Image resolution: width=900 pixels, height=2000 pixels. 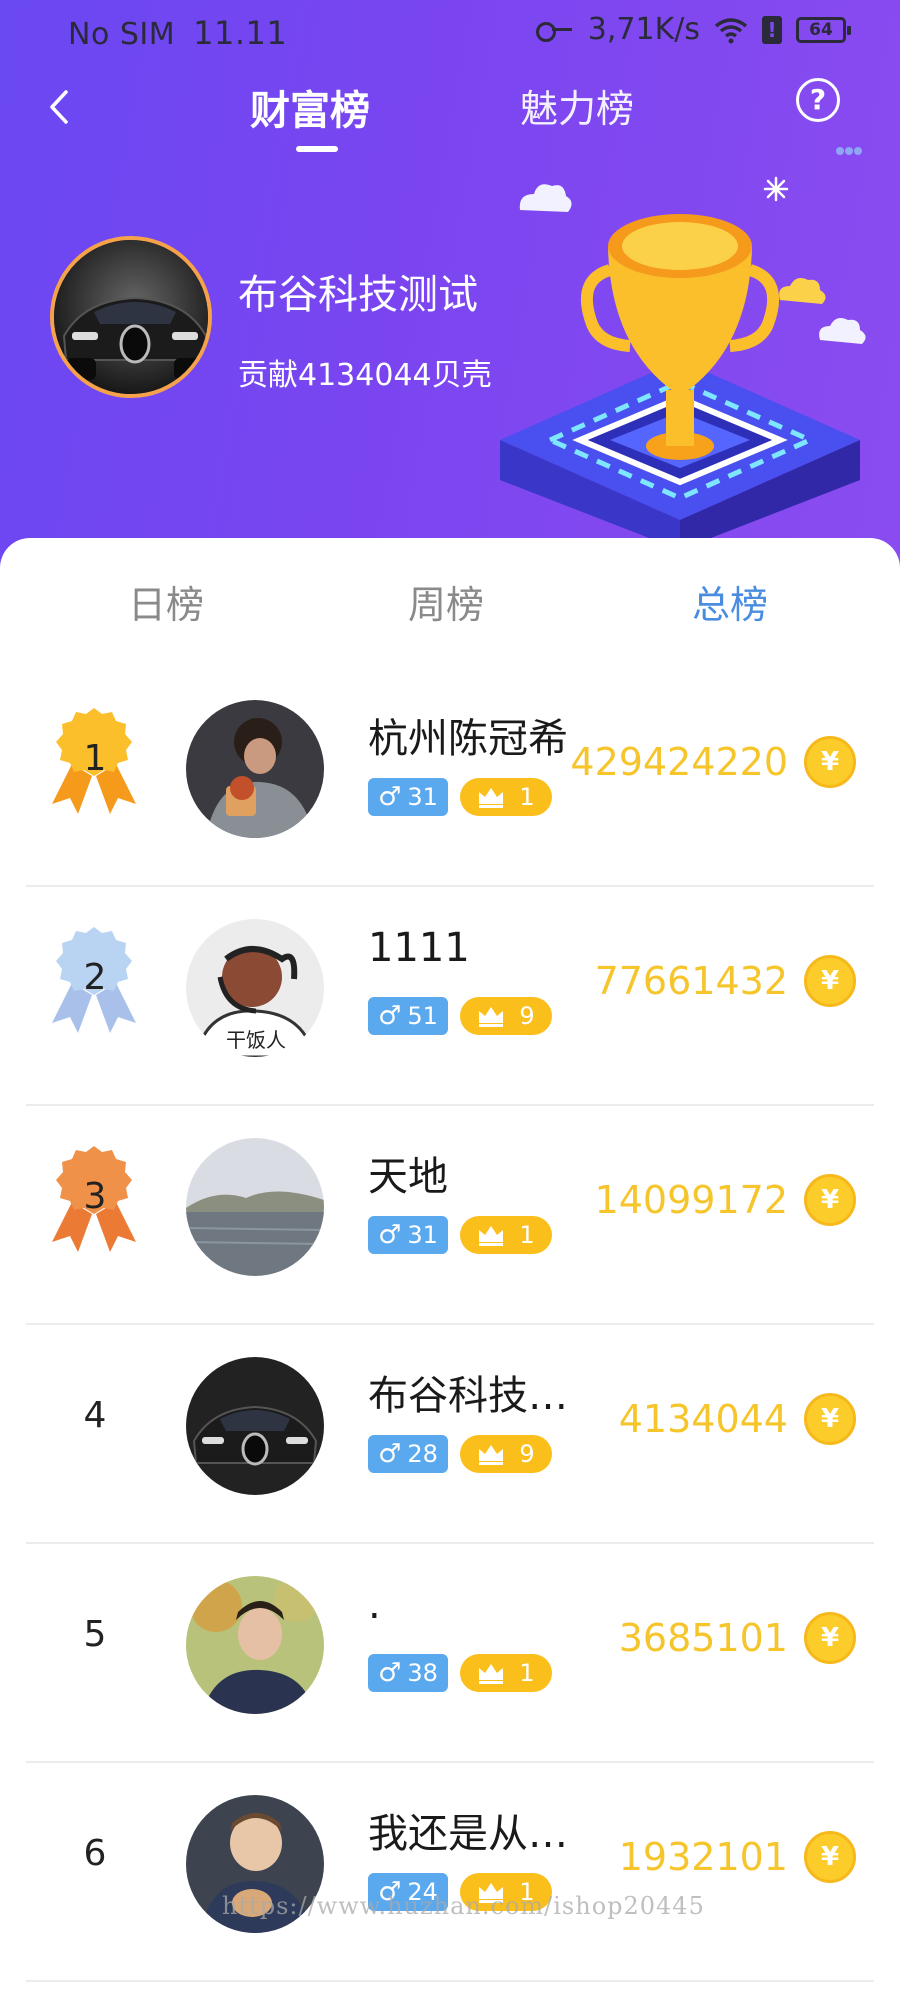 What do you see at coordinates (450, 114) in the screenshot?
I see `top-nav: 财富榜 魅力榜 ?` at bounding box center [450, 114].